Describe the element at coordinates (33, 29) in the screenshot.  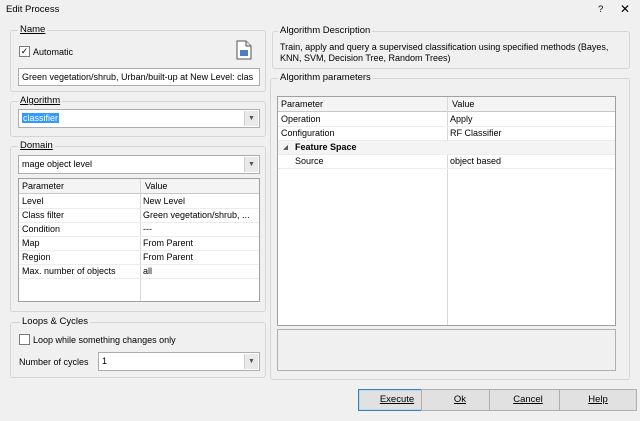
I see `name-group-label: Name` at that location.